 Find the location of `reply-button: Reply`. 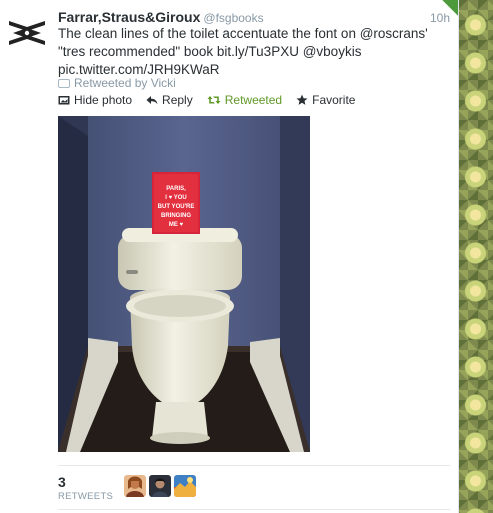

reply-button: Reply is located at coordinates (169, 100).